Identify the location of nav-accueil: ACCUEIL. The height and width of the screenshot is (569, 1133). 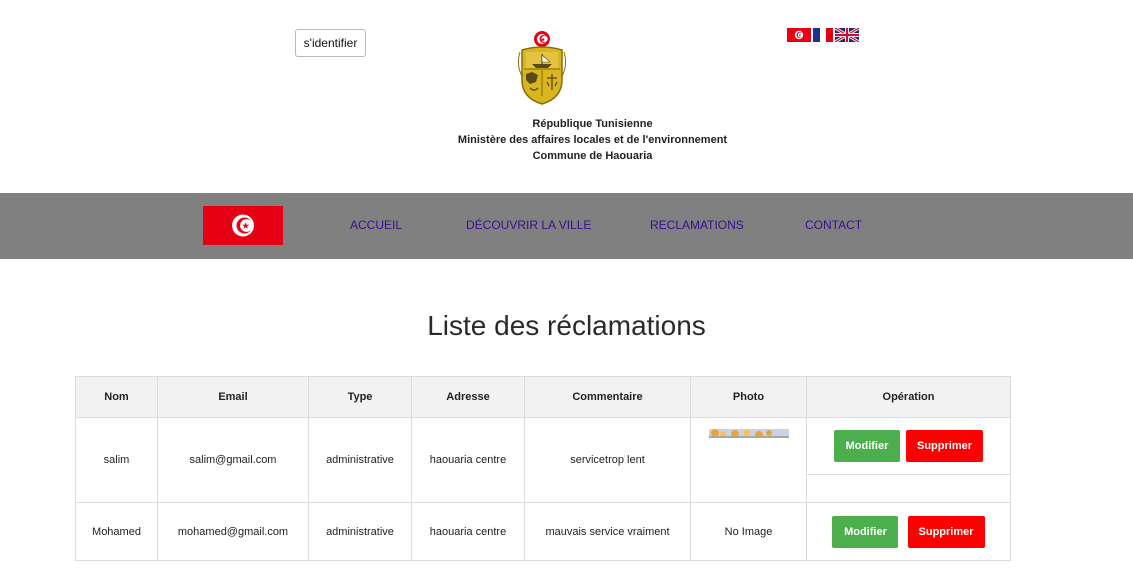
(376, 225).